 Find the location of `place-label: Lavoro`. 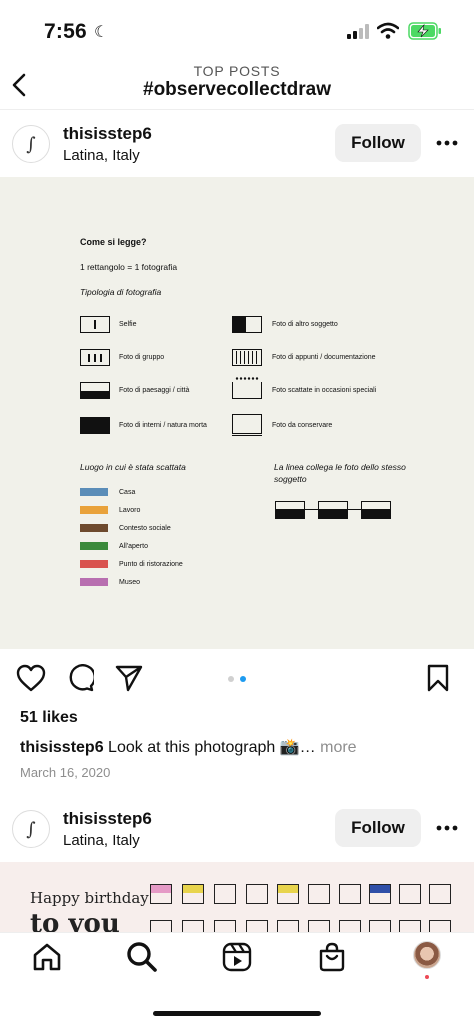

place-label: Lavoro is located at coordinates (130, 510).